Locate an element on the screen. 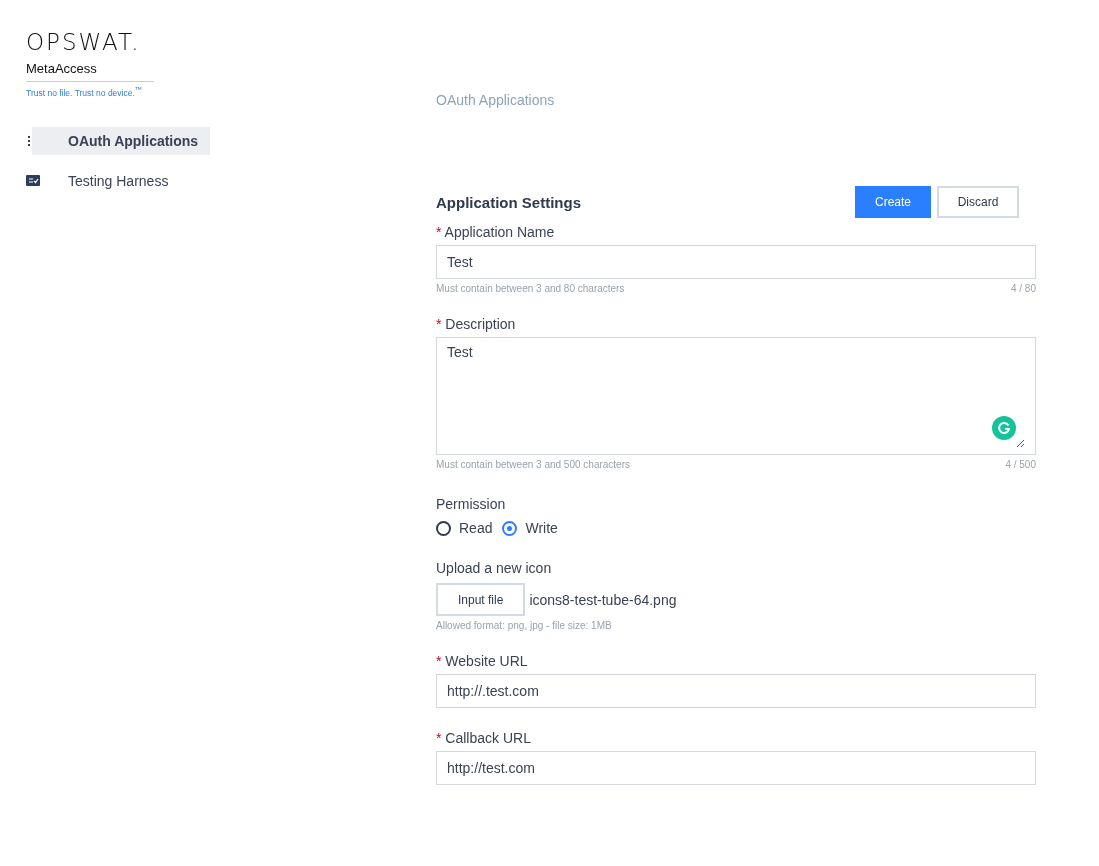 The height and width of the screenshot is (866, 1099). input-file-button: Input file is located at coordinates (481, 599).